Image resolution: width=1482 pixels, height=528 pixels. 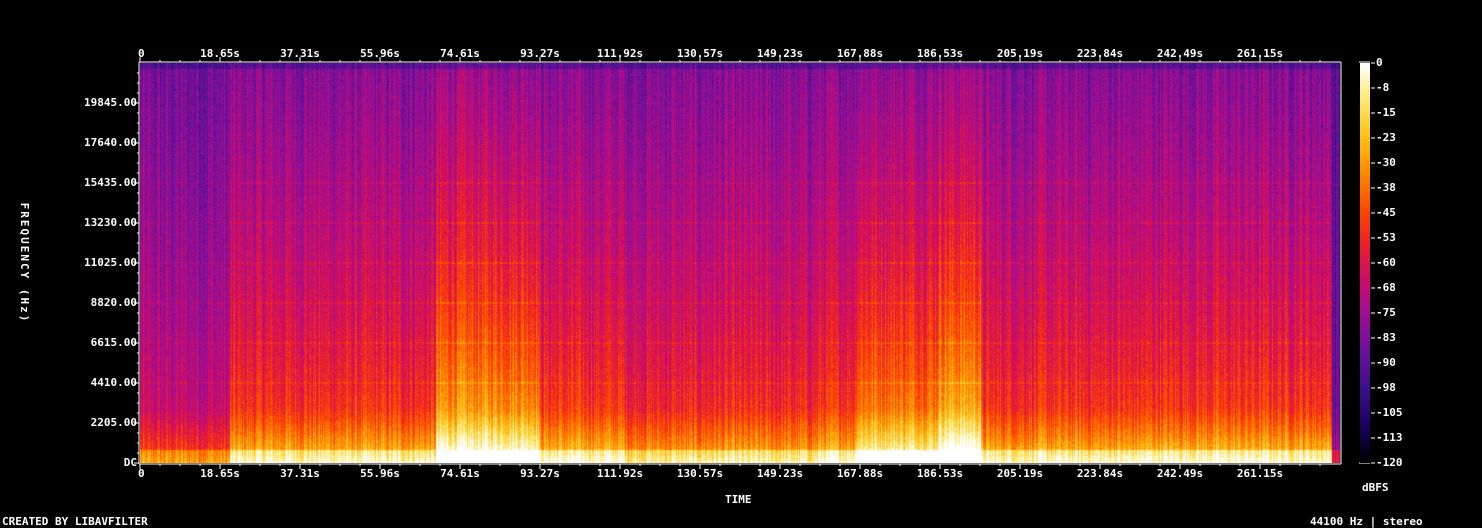 I want to click on colorbar-tick-label: -68, so click(x=1386, y=287).